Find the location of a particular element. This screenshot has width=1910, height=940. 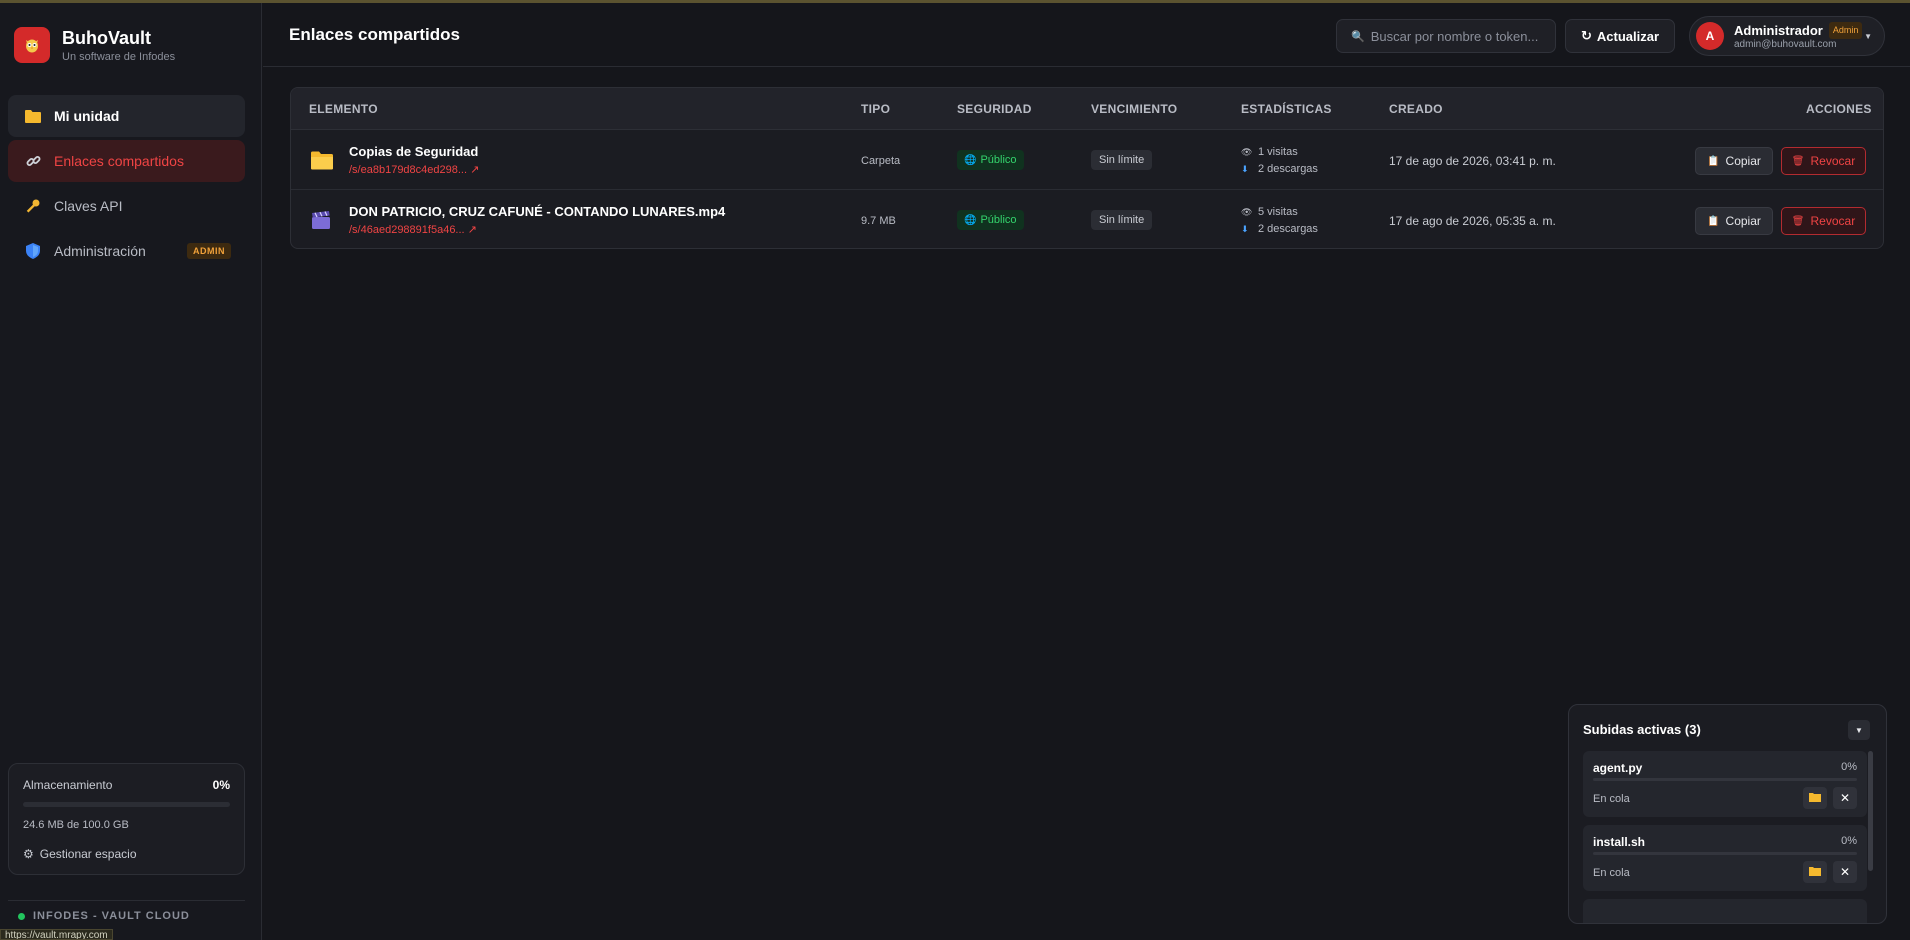

url-tooltip: https://vault.mrapy.com is located at coordinates (56, 934).